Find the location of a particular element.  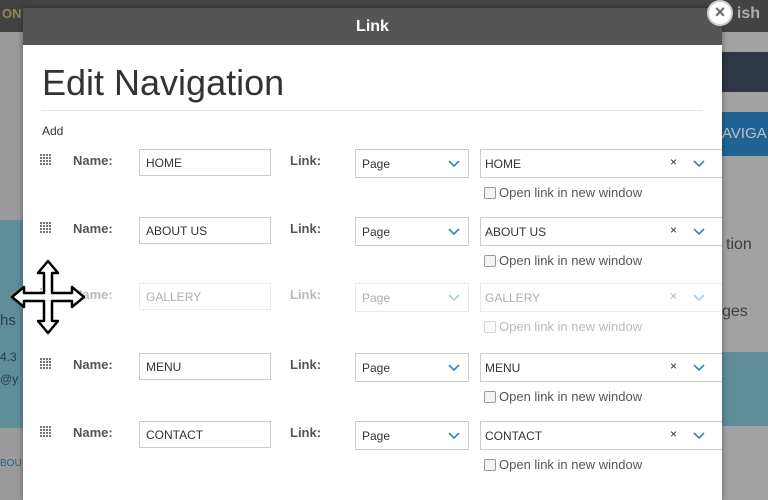

name-input: ABOUT US is located at coordinates (205, 230).